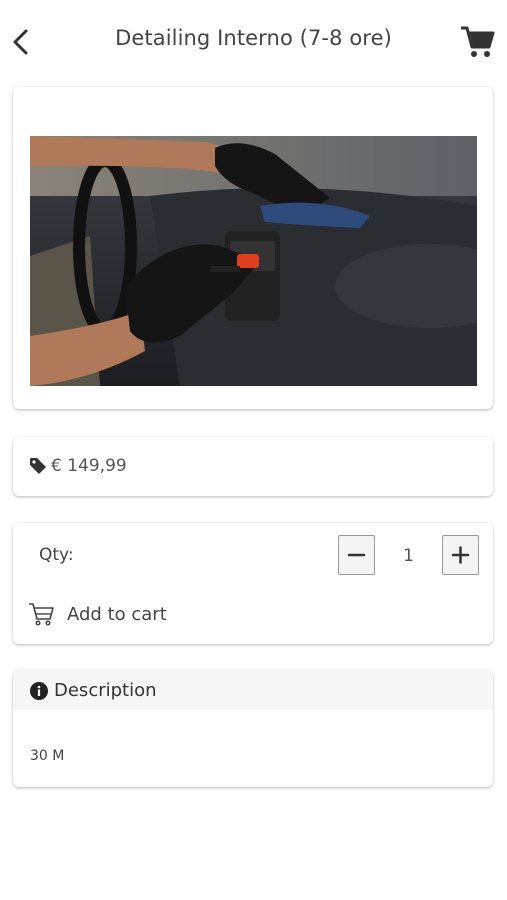 The width and height of the screenshot is (507, 900). I want to click on minus-icon, so click(356, 555).